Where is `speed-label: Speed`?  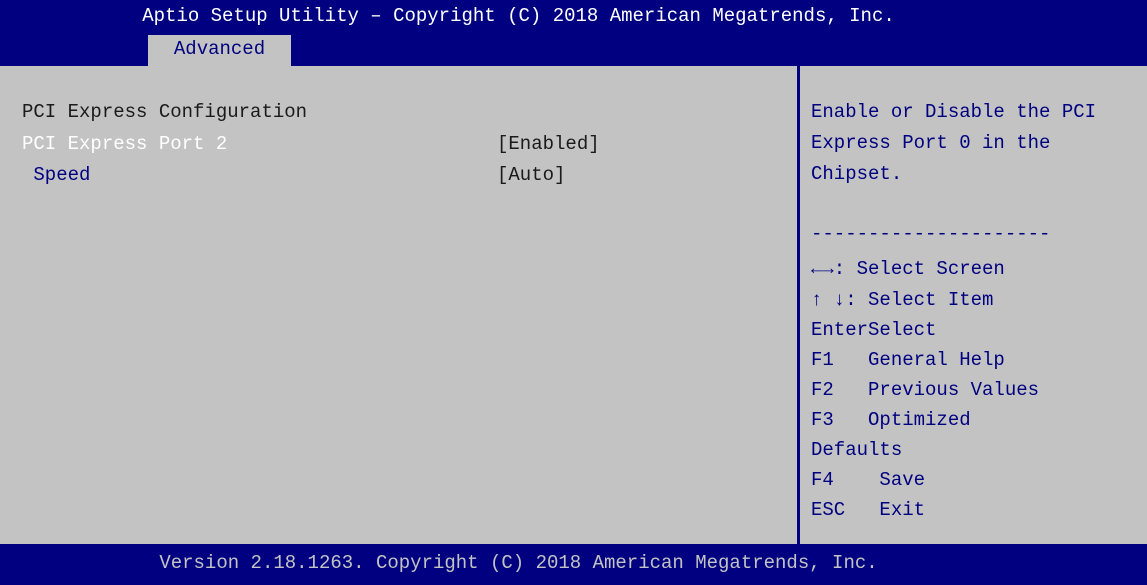 speed-label: Speed is located at coordinates (56, 175).